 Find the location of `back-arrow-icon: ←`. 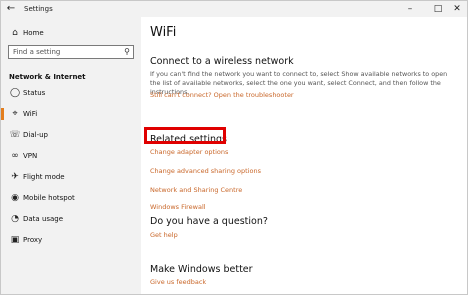

back-arrow-icon: ← is located at coordinates (11, 9).